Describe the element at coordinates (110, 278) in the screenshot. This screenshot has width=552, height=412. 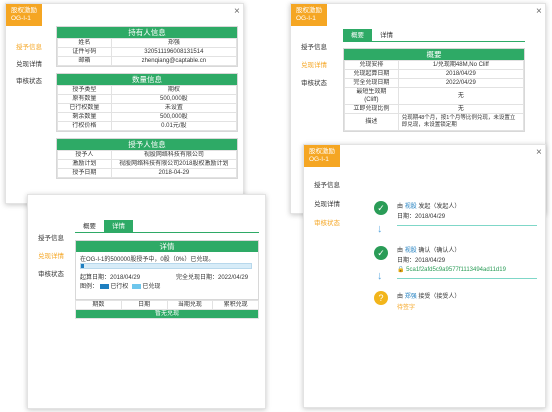
I see `start-date: 起算日期：2018/04/29` at that location.